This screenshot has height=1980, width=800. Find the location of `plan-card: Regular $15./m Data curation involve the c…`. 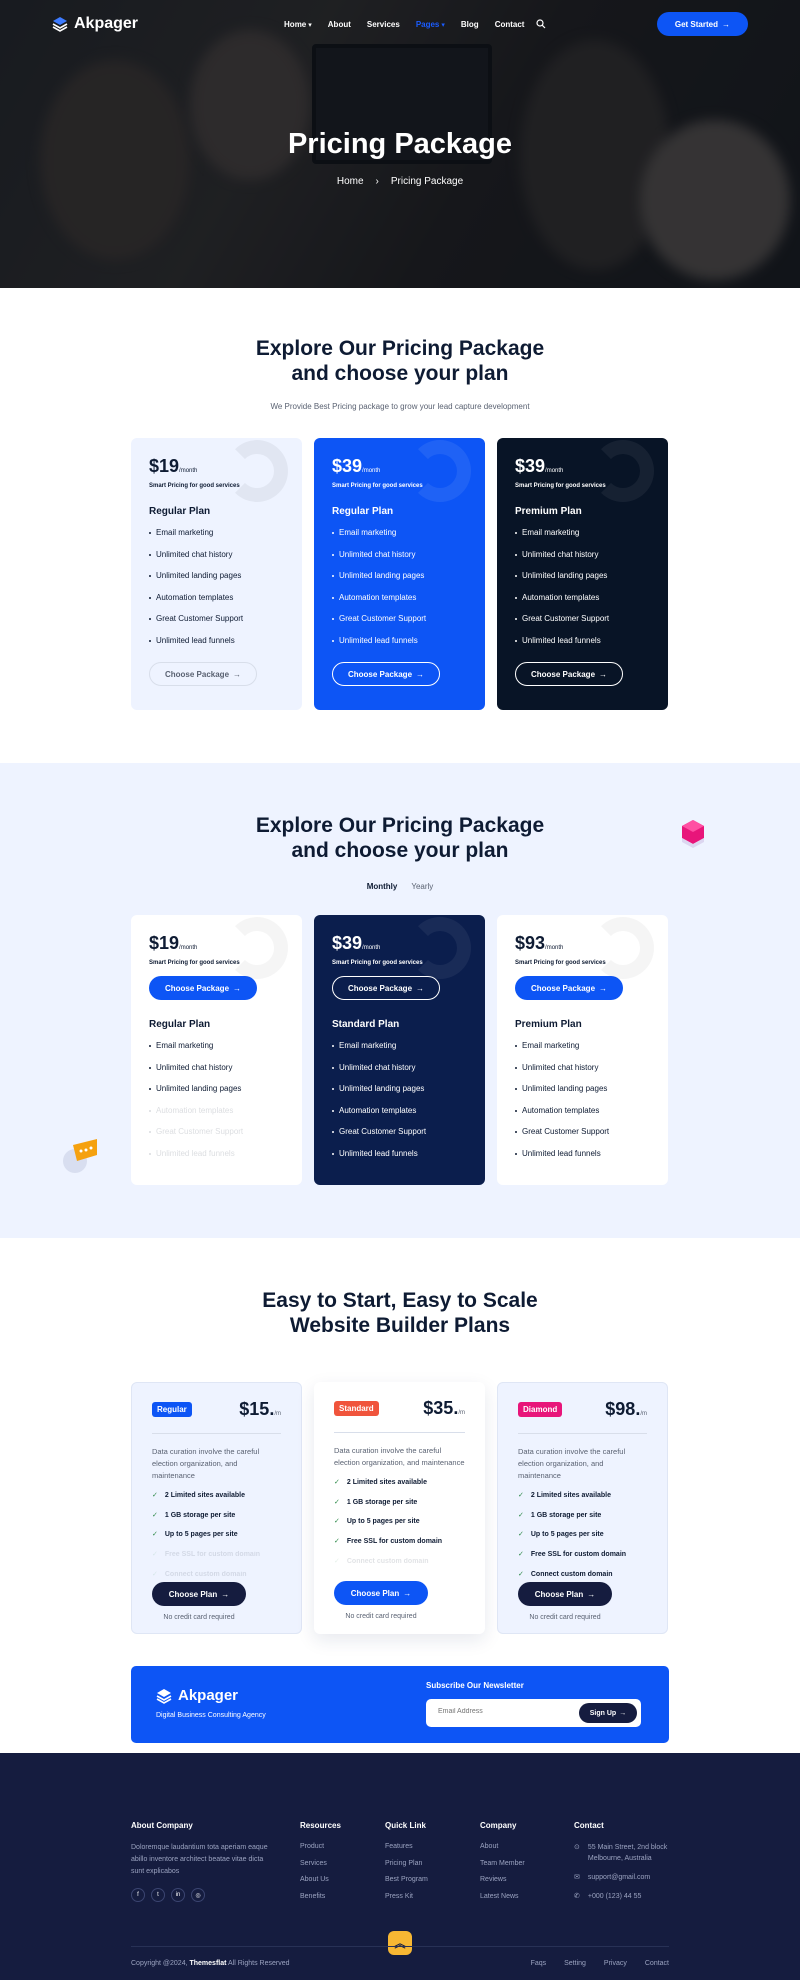

plan-card: Regular $15./m Data curation involve the c… is located at coordinates (216, 1508).